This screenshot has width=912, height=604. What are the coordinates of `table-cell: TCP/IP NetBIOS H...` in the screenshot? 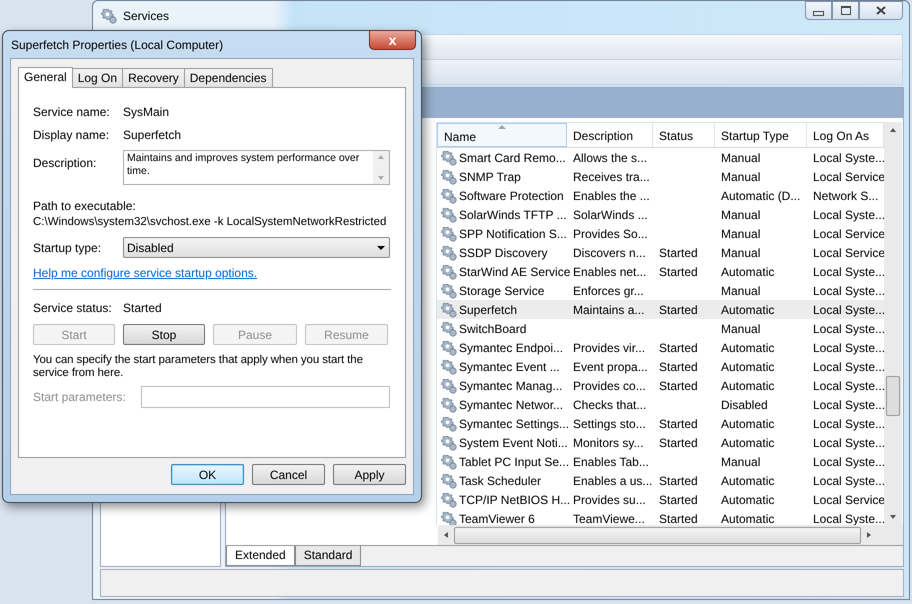 It's located at (514, 499).